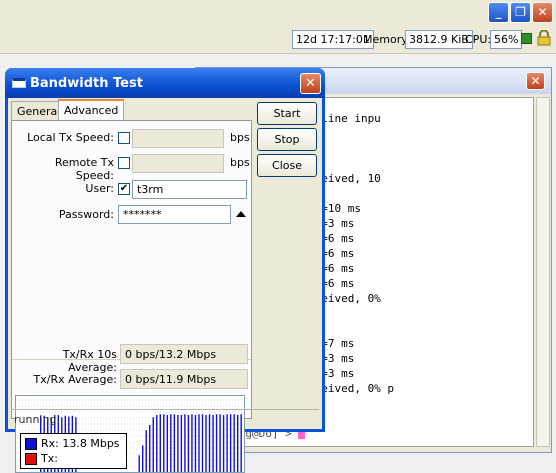 The height and width of the screenshot is (473, 556). I want to click on cpu-label: CPU:, so click(478, 39).